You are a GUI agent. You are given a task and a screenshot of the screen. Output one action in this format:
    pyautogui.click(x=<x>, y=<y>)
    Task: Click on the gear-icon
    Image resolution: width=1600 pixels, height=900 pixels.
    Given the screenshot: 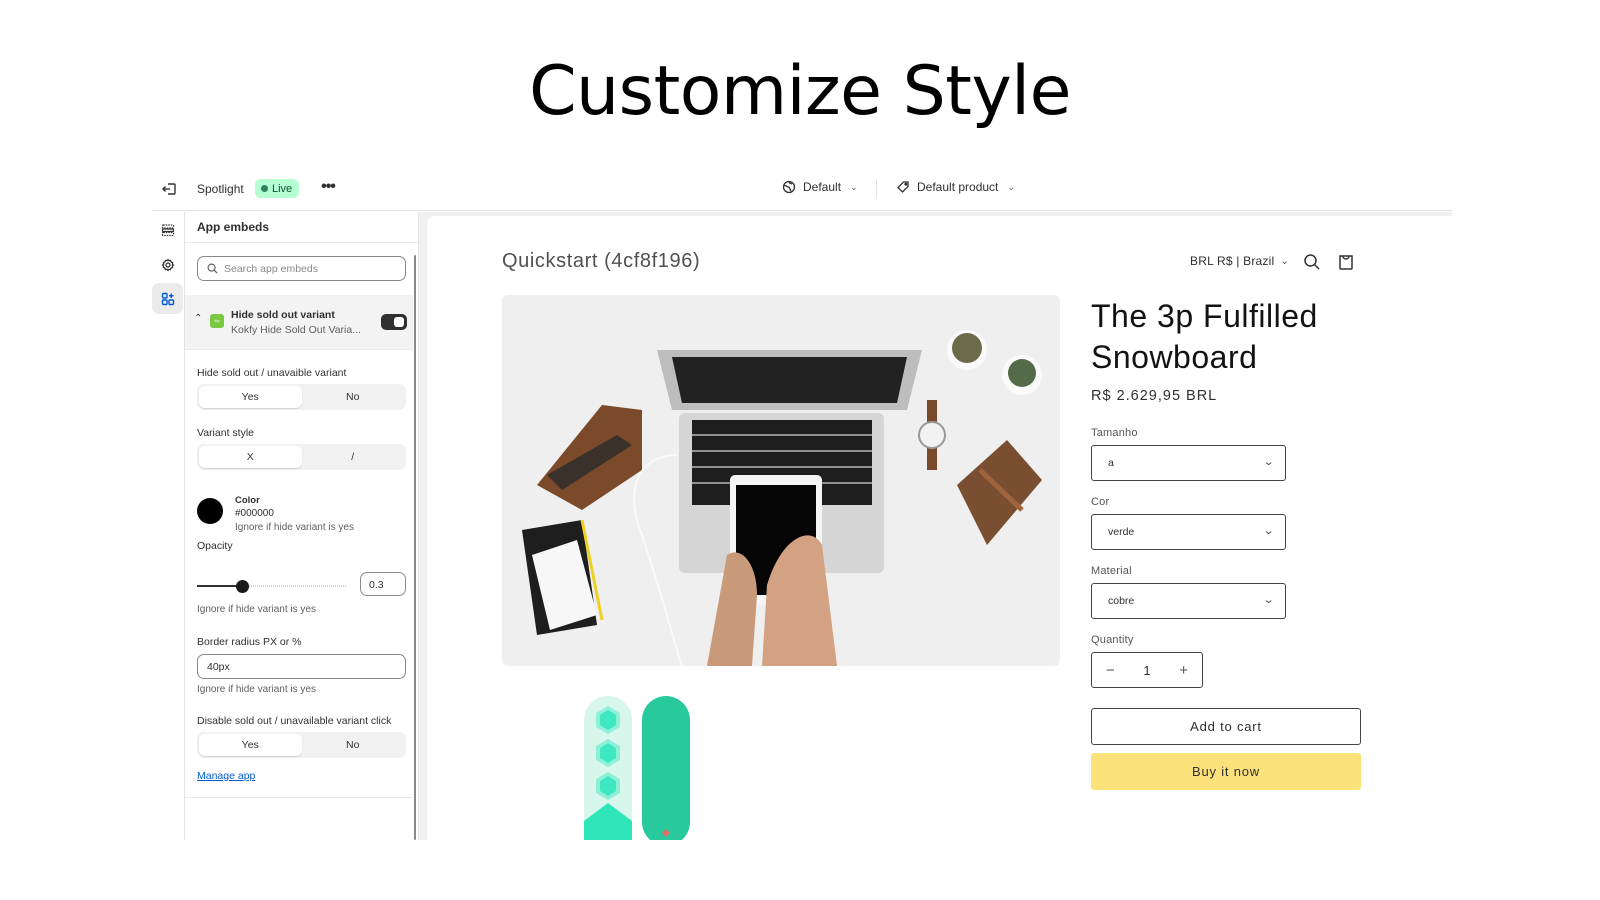 What is the action you would take?
    pyautogui.click(x=167, y=264)
    